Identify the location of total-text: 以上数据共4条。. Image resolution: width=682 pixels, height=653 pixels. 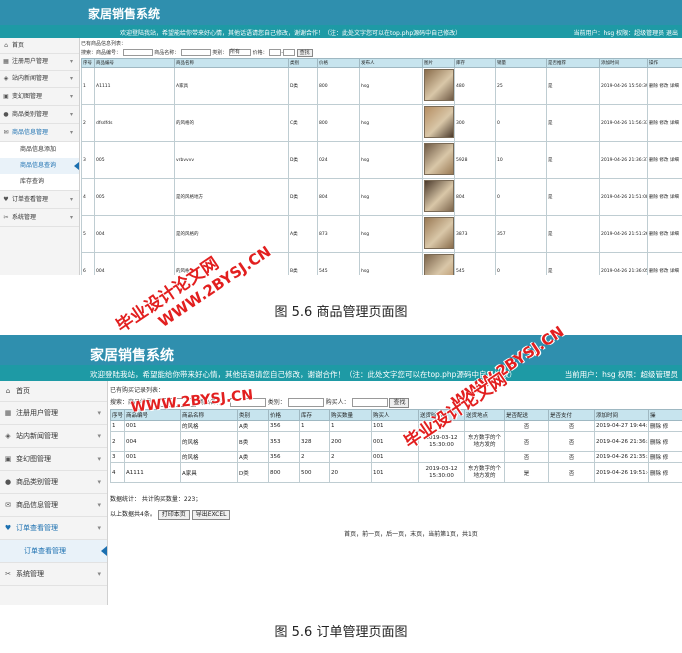
(133, 514).